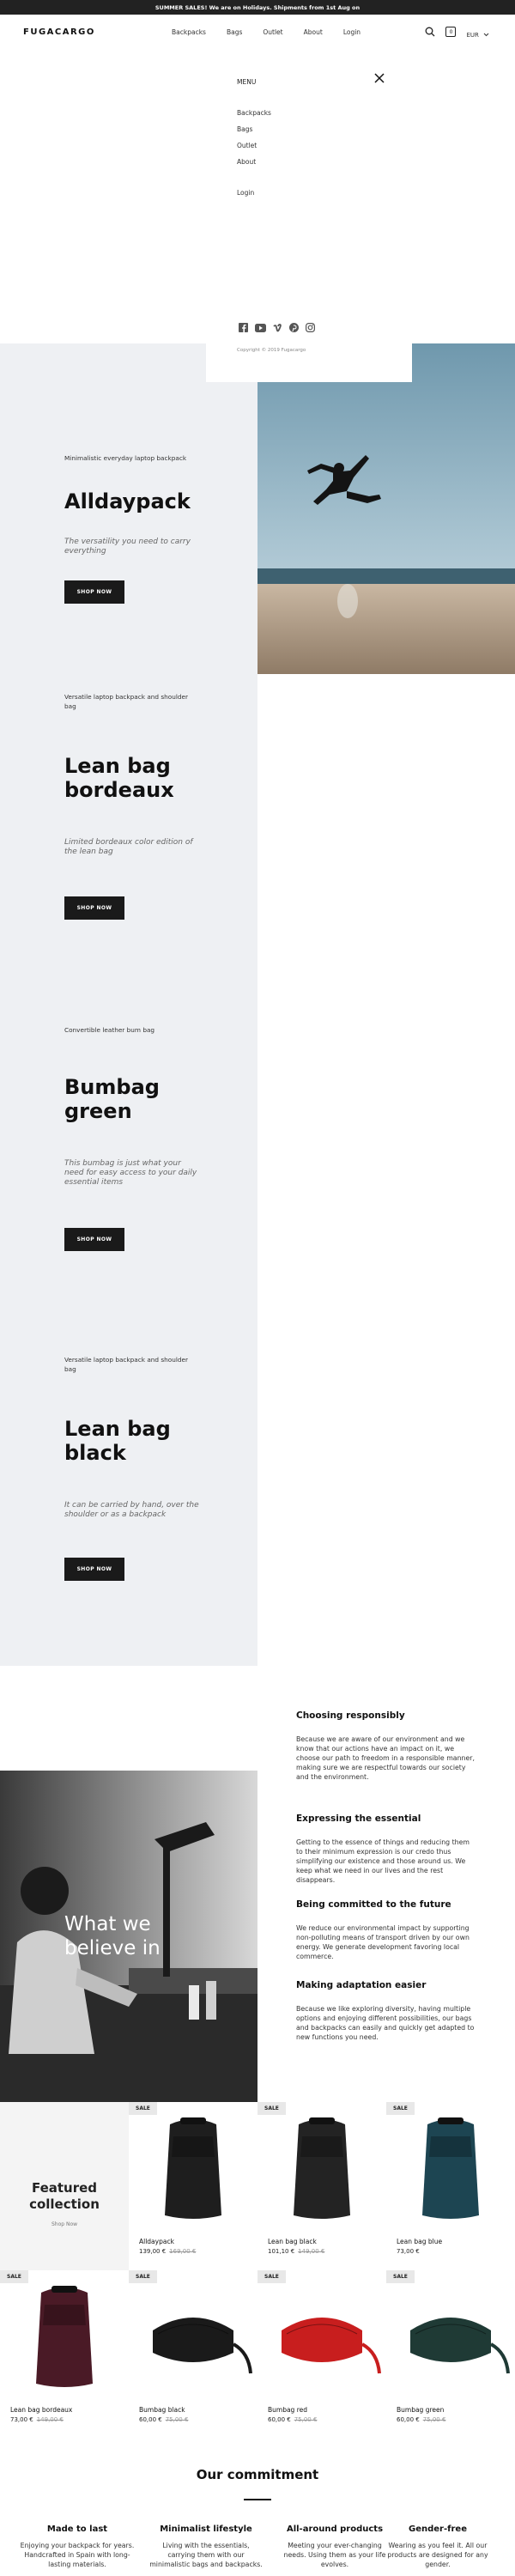 This screenshot has height=2576, width=515. I want to click on product-card: SALE Bumbag red 60,00 €75,00 €, so click(322, 2354).